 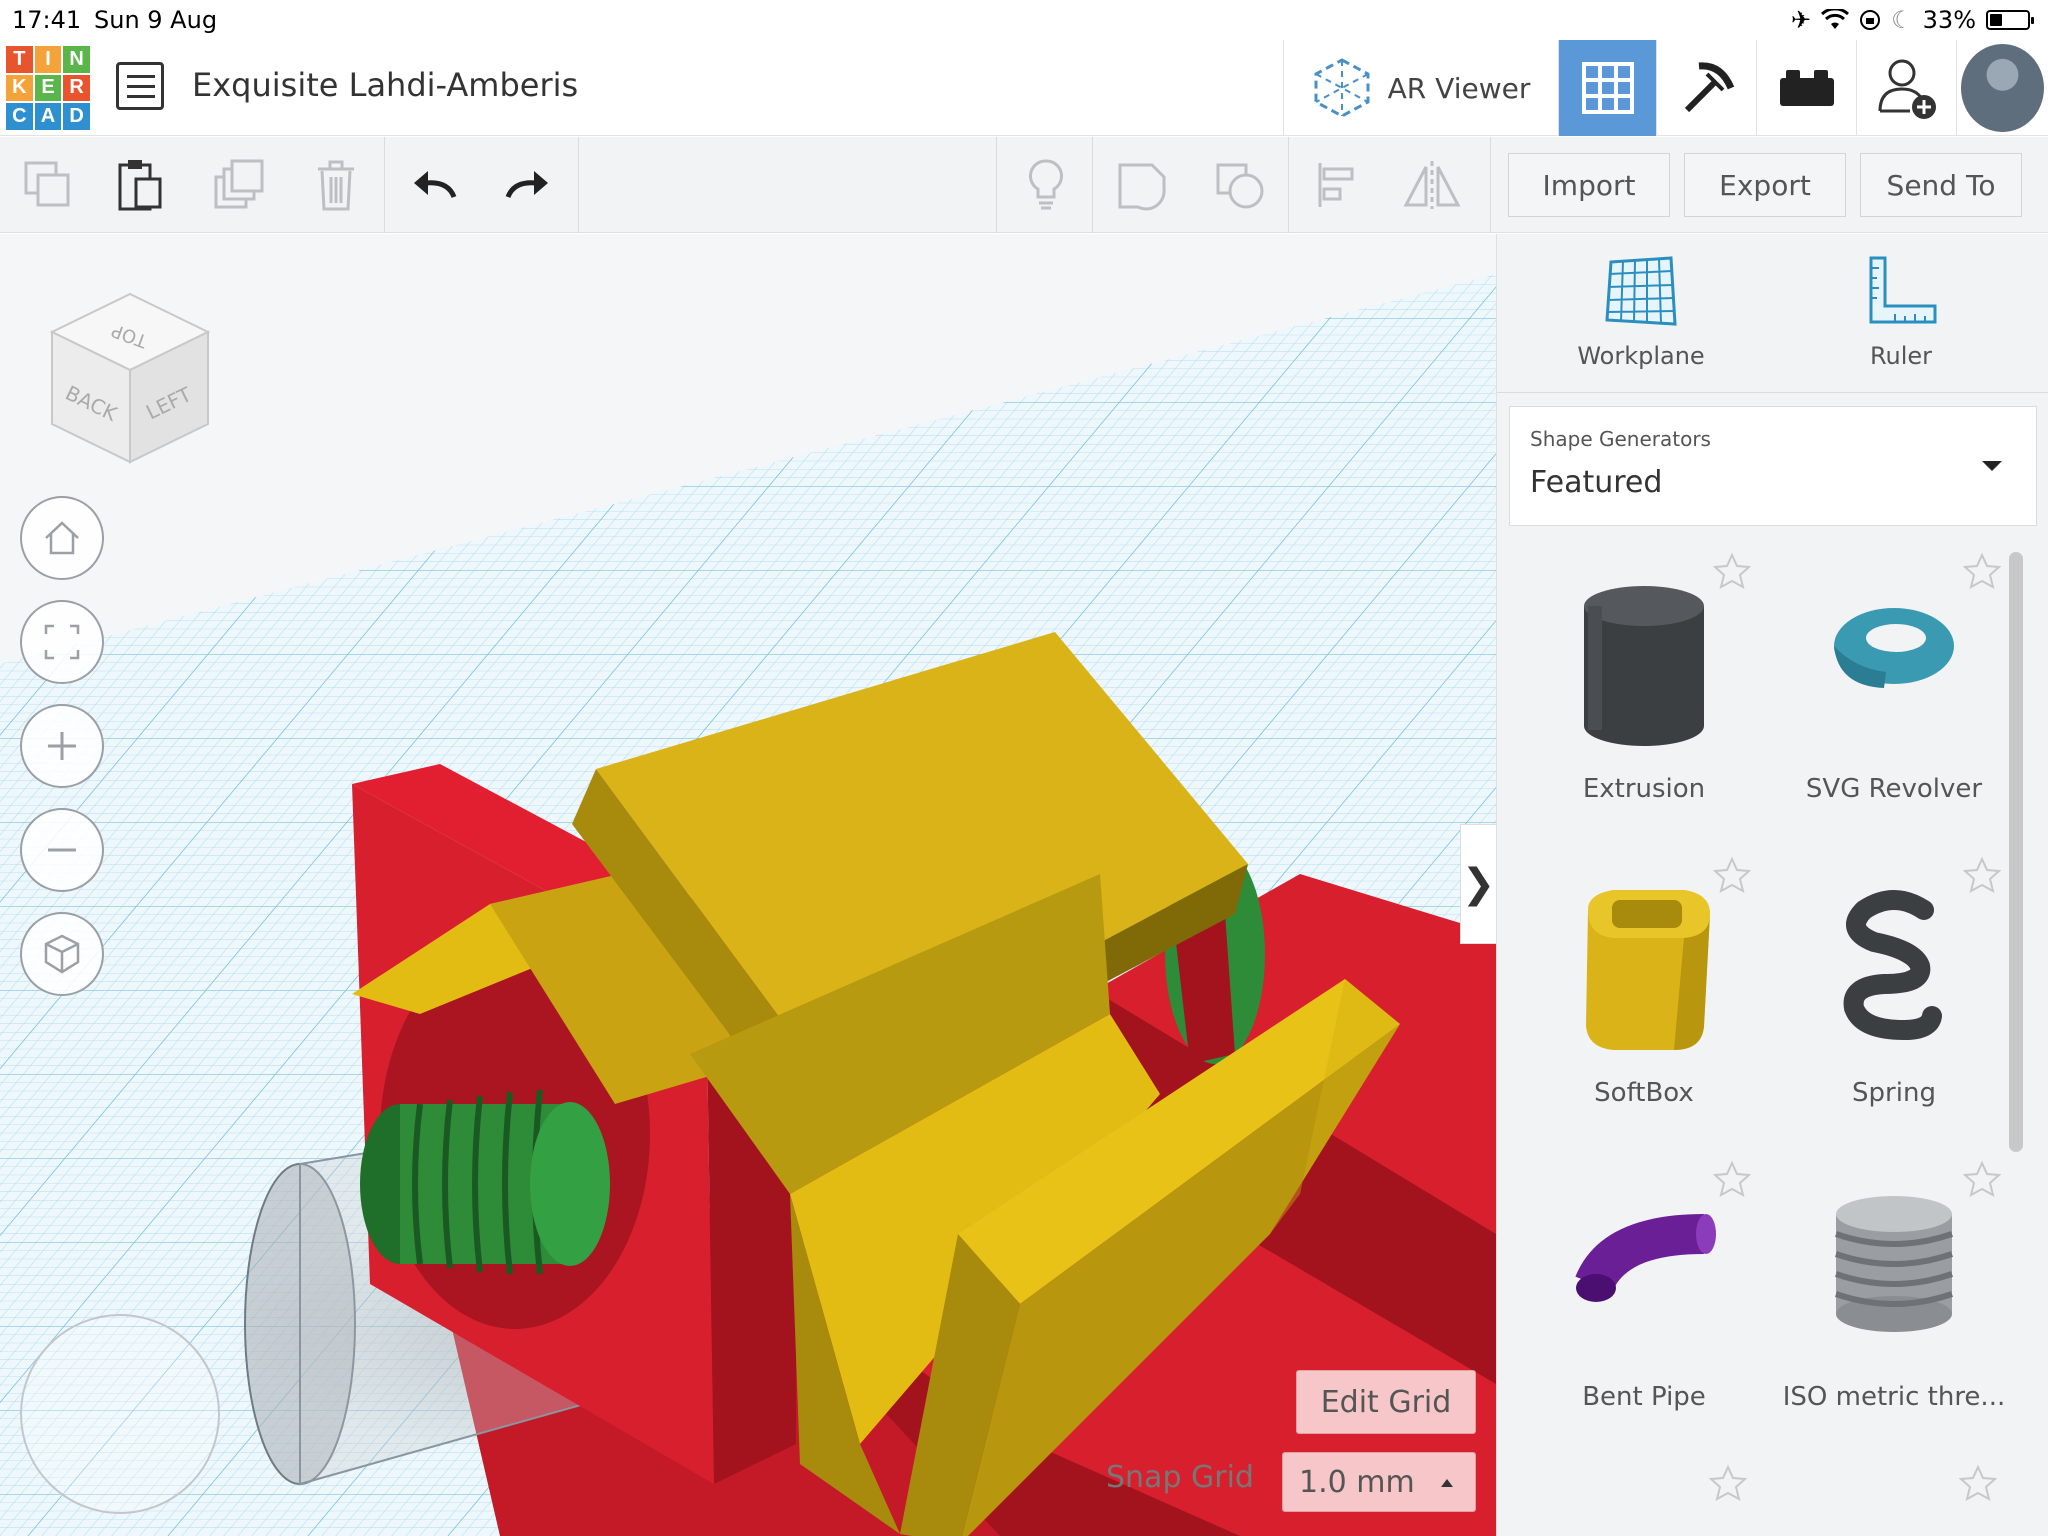 What do you see at coordinates (1459, 88) in the screenshot?
I see `ar-viewer-label: AR Viewer` at bounding box center [1459, 88].